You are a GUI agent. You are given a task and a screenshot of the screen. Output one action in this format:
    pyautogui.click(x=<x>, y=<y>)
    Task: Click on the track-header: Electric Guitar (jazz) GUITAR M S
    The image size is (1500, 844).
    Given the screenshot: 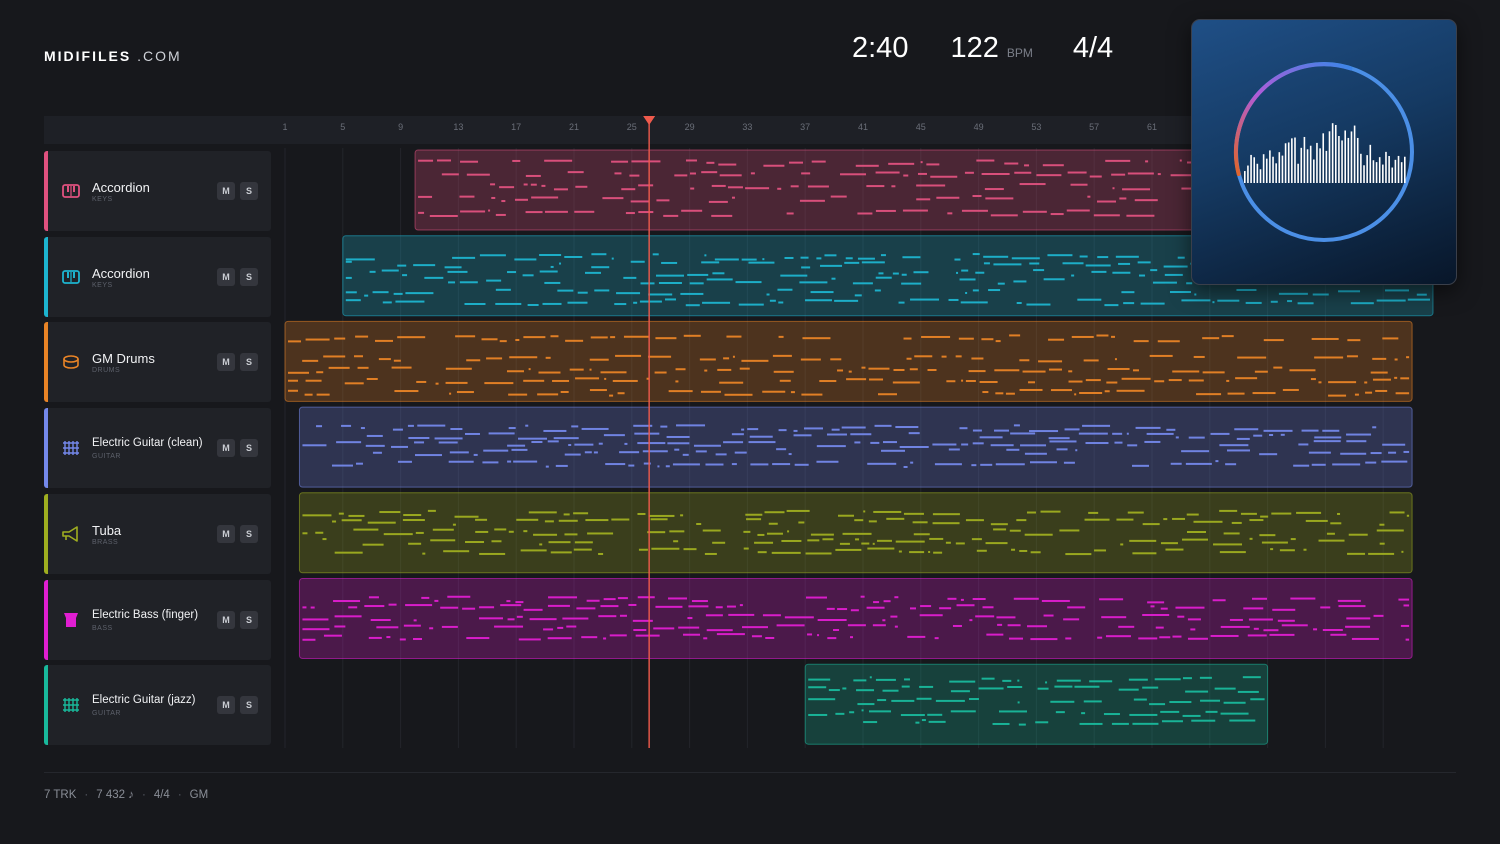 What is the action you would take?
    pyautogui.click(x=157, y=705)
    